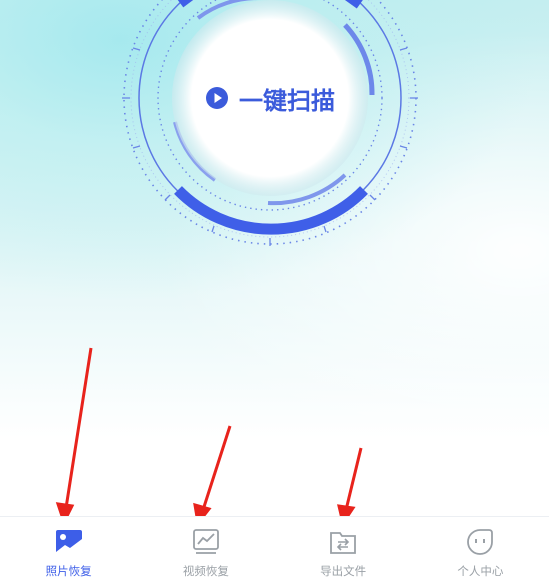  What do you see at coordinates (78, 428) in the screenshot?
I see `arrow-photo-line` at bounding box center [78, 428].